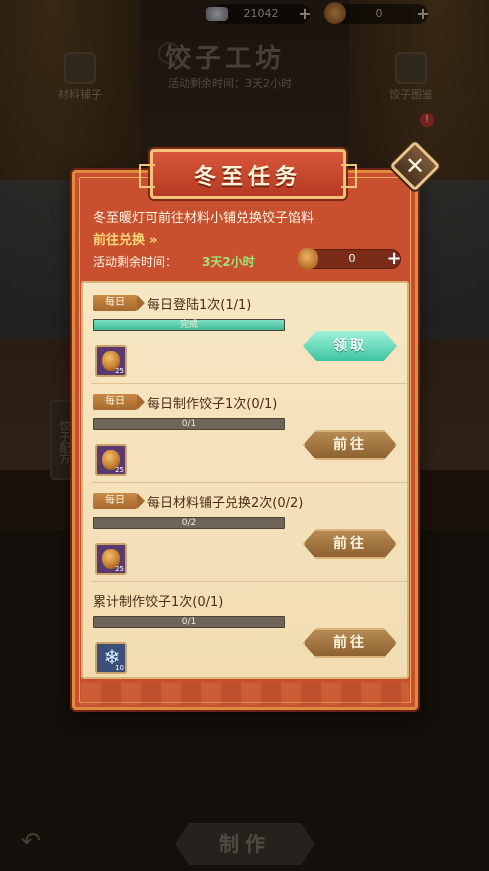 The width and height of the screenshot is (489, 871). What do you see at coordinates (228, 262) in the screenshot?
I see `remaining-time-value: 3天2小时` at bounding box center [228, 262].